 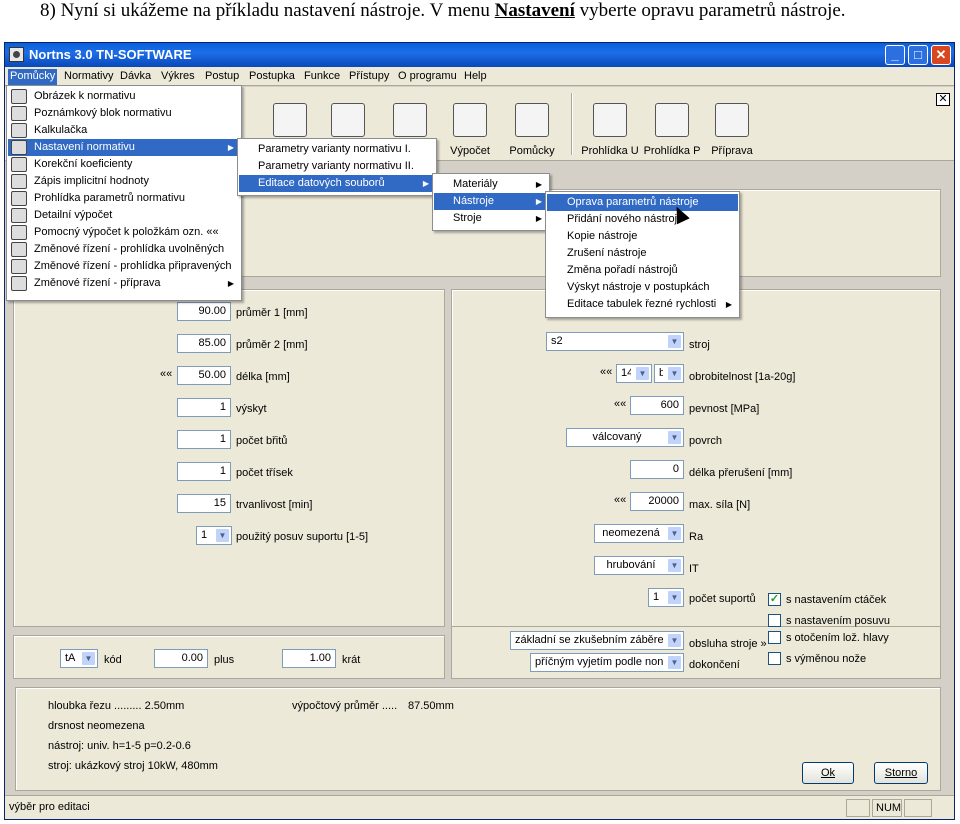 What do you see at coordinates (124, 215) in the screenshot?
I see `menu-item-detailni-vypocet: Detailní výpočet` at bounding box center [124, 215].